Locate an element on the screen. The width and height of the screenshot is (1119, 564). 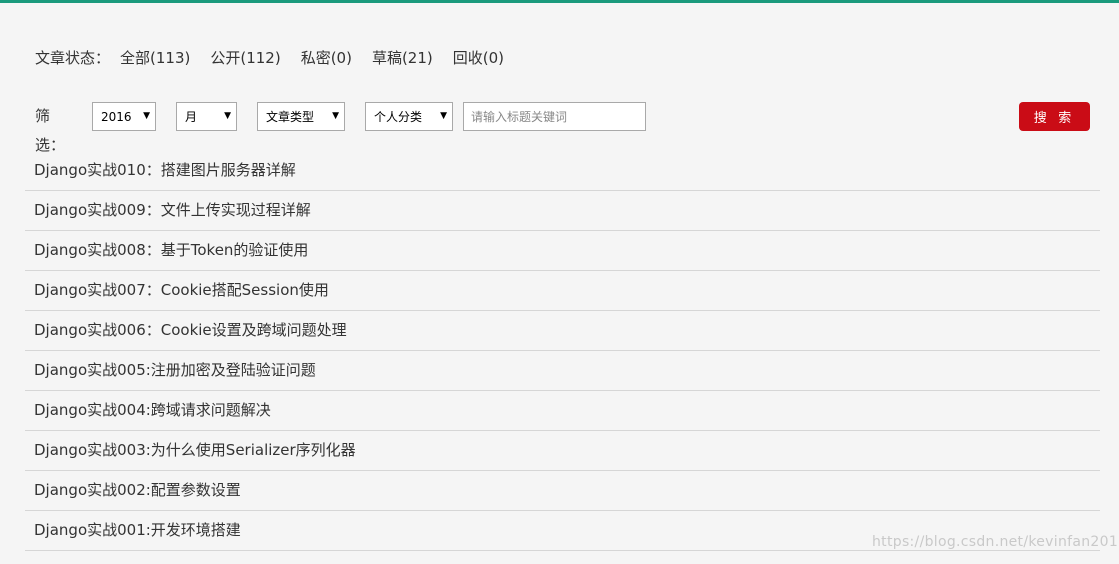
article-item: Django实战006：Cookie设置及跨域问题处理 is located at coordinates (562, 331).